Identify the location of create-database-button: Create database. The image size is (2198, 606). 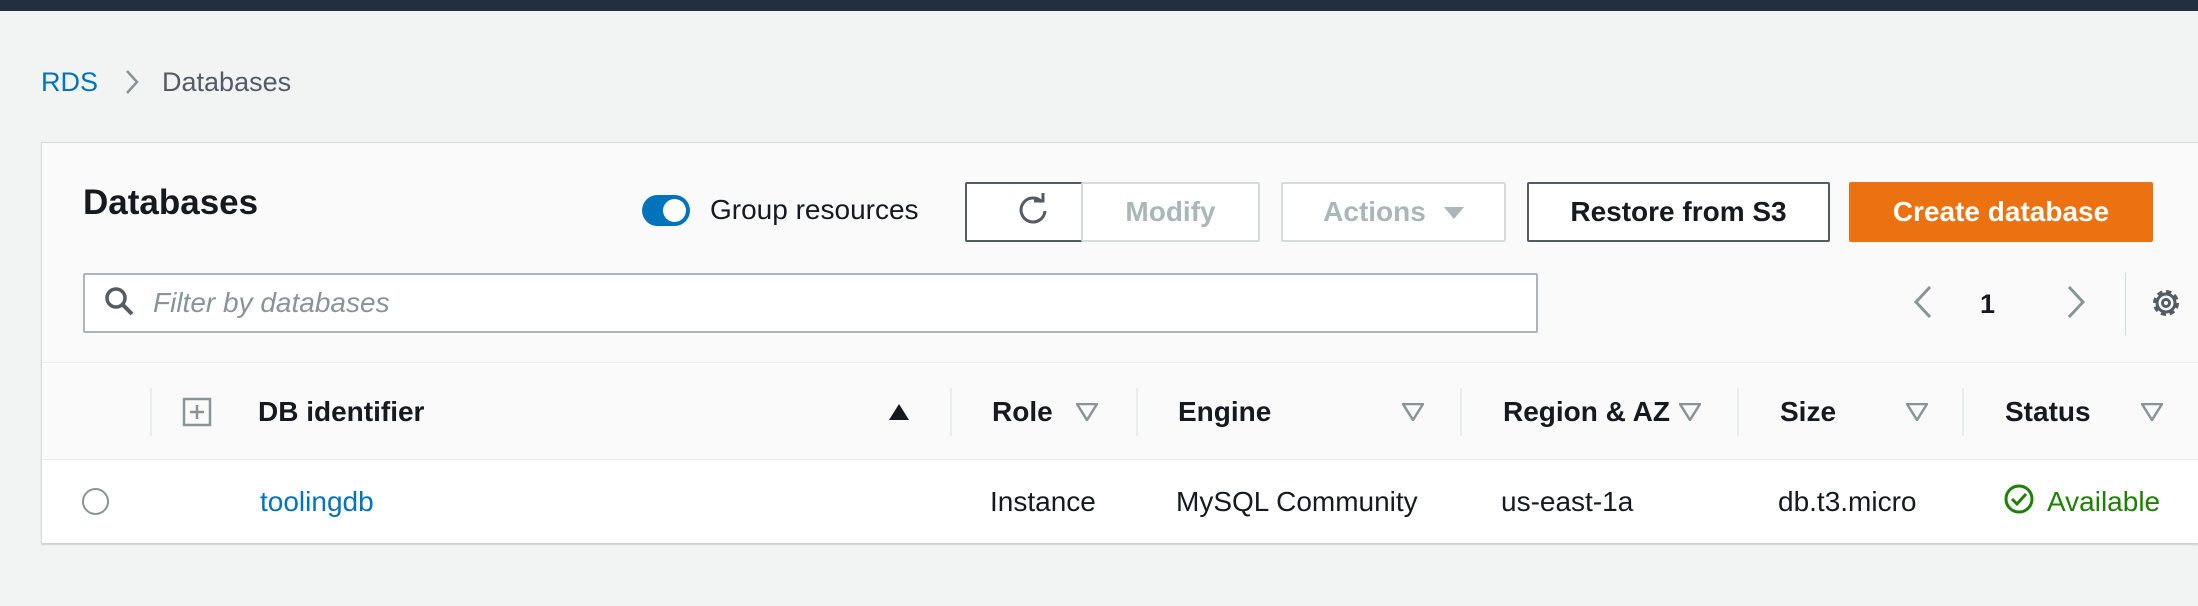
(2001, 212).